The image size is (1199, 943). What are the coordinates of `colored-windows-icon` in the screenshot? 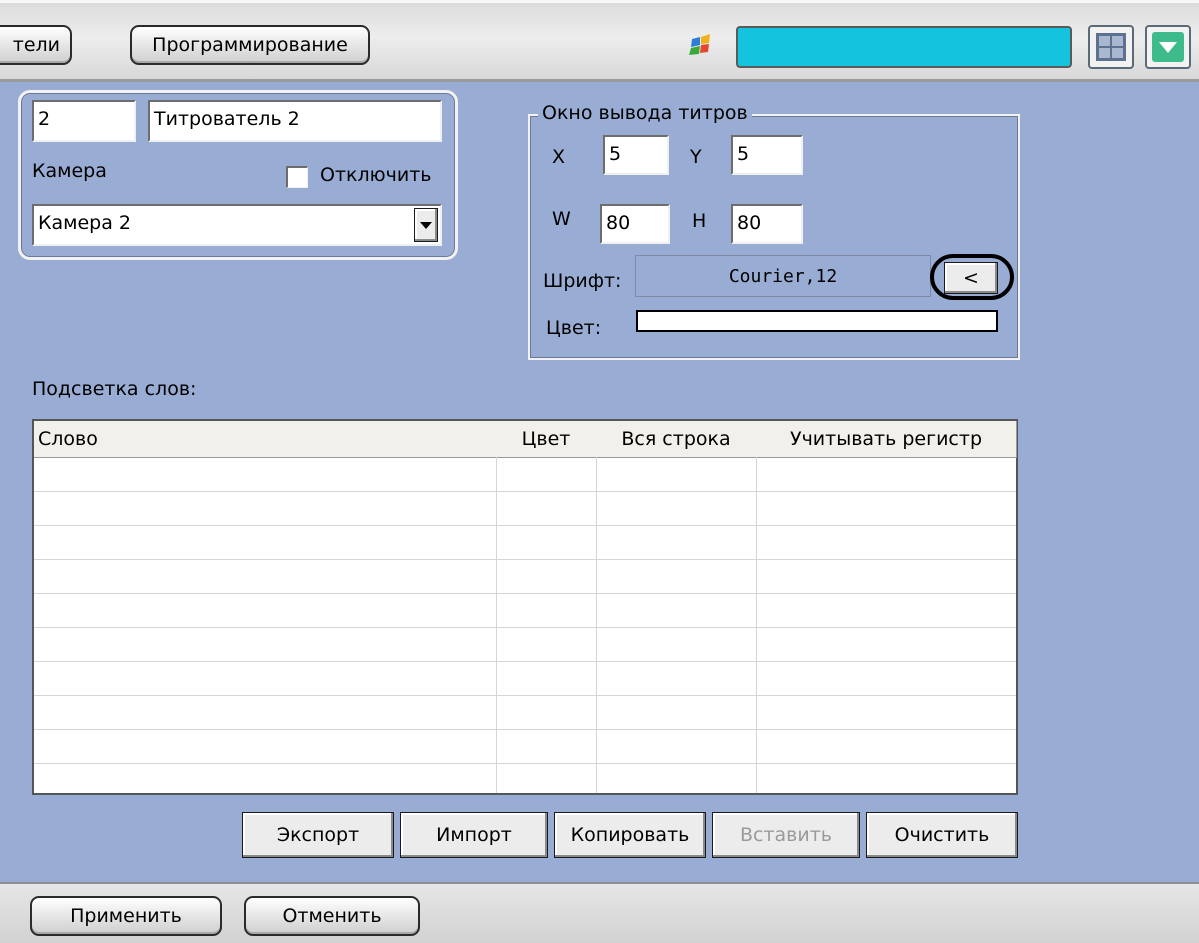 It's located at (701, 44).